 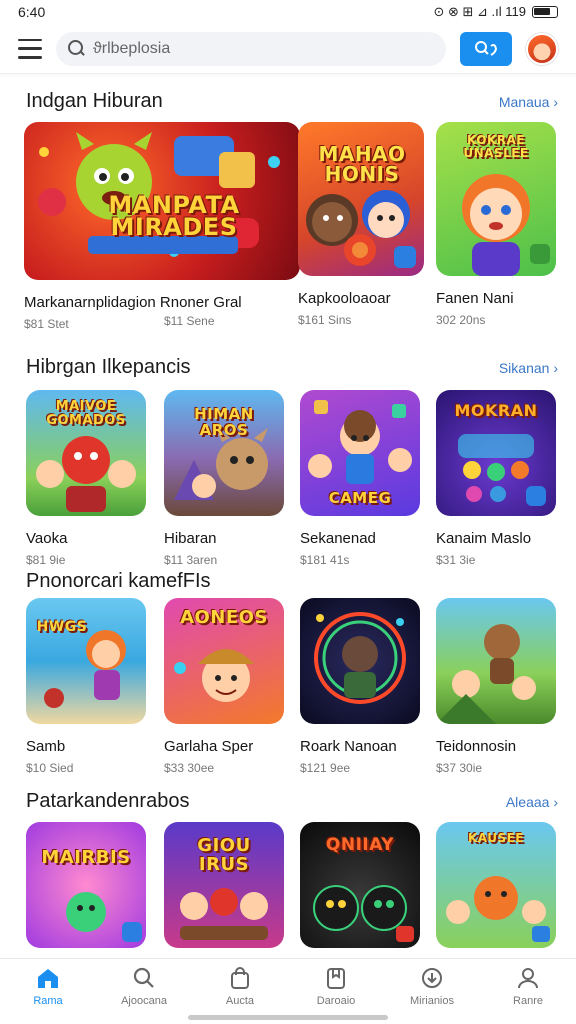 I want to click on battery-icon, so click(x=545, y=12).